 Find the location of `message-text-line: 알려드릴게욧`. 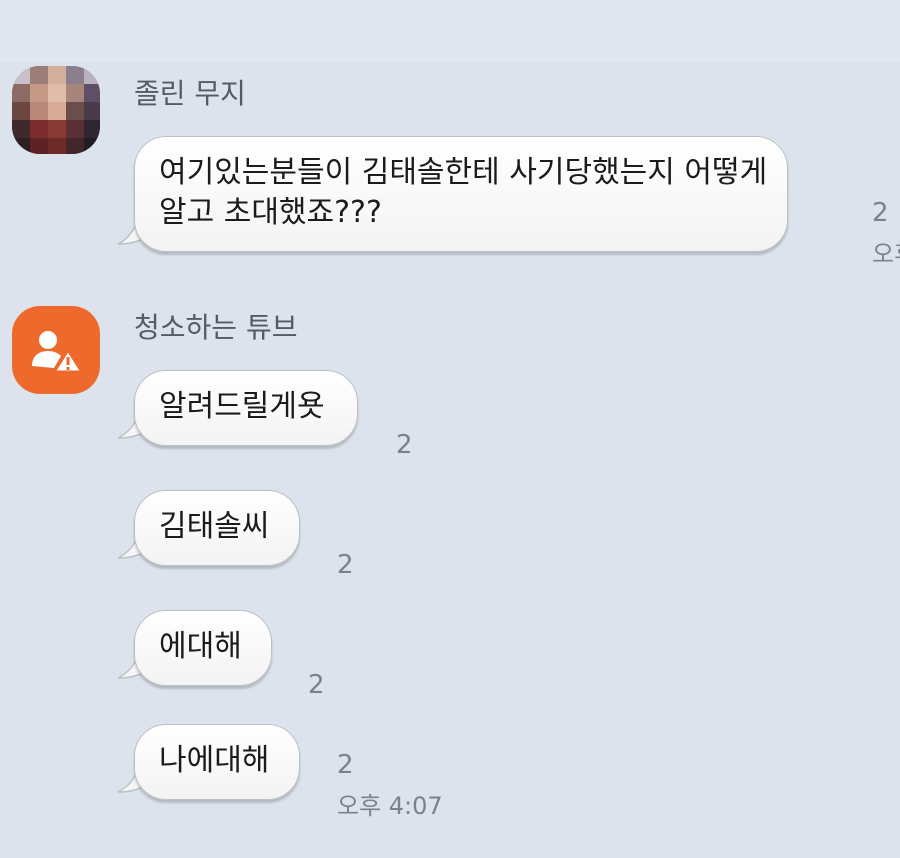

message-text-line: 알려드릴게욧 is located at coordinates (242, 406).